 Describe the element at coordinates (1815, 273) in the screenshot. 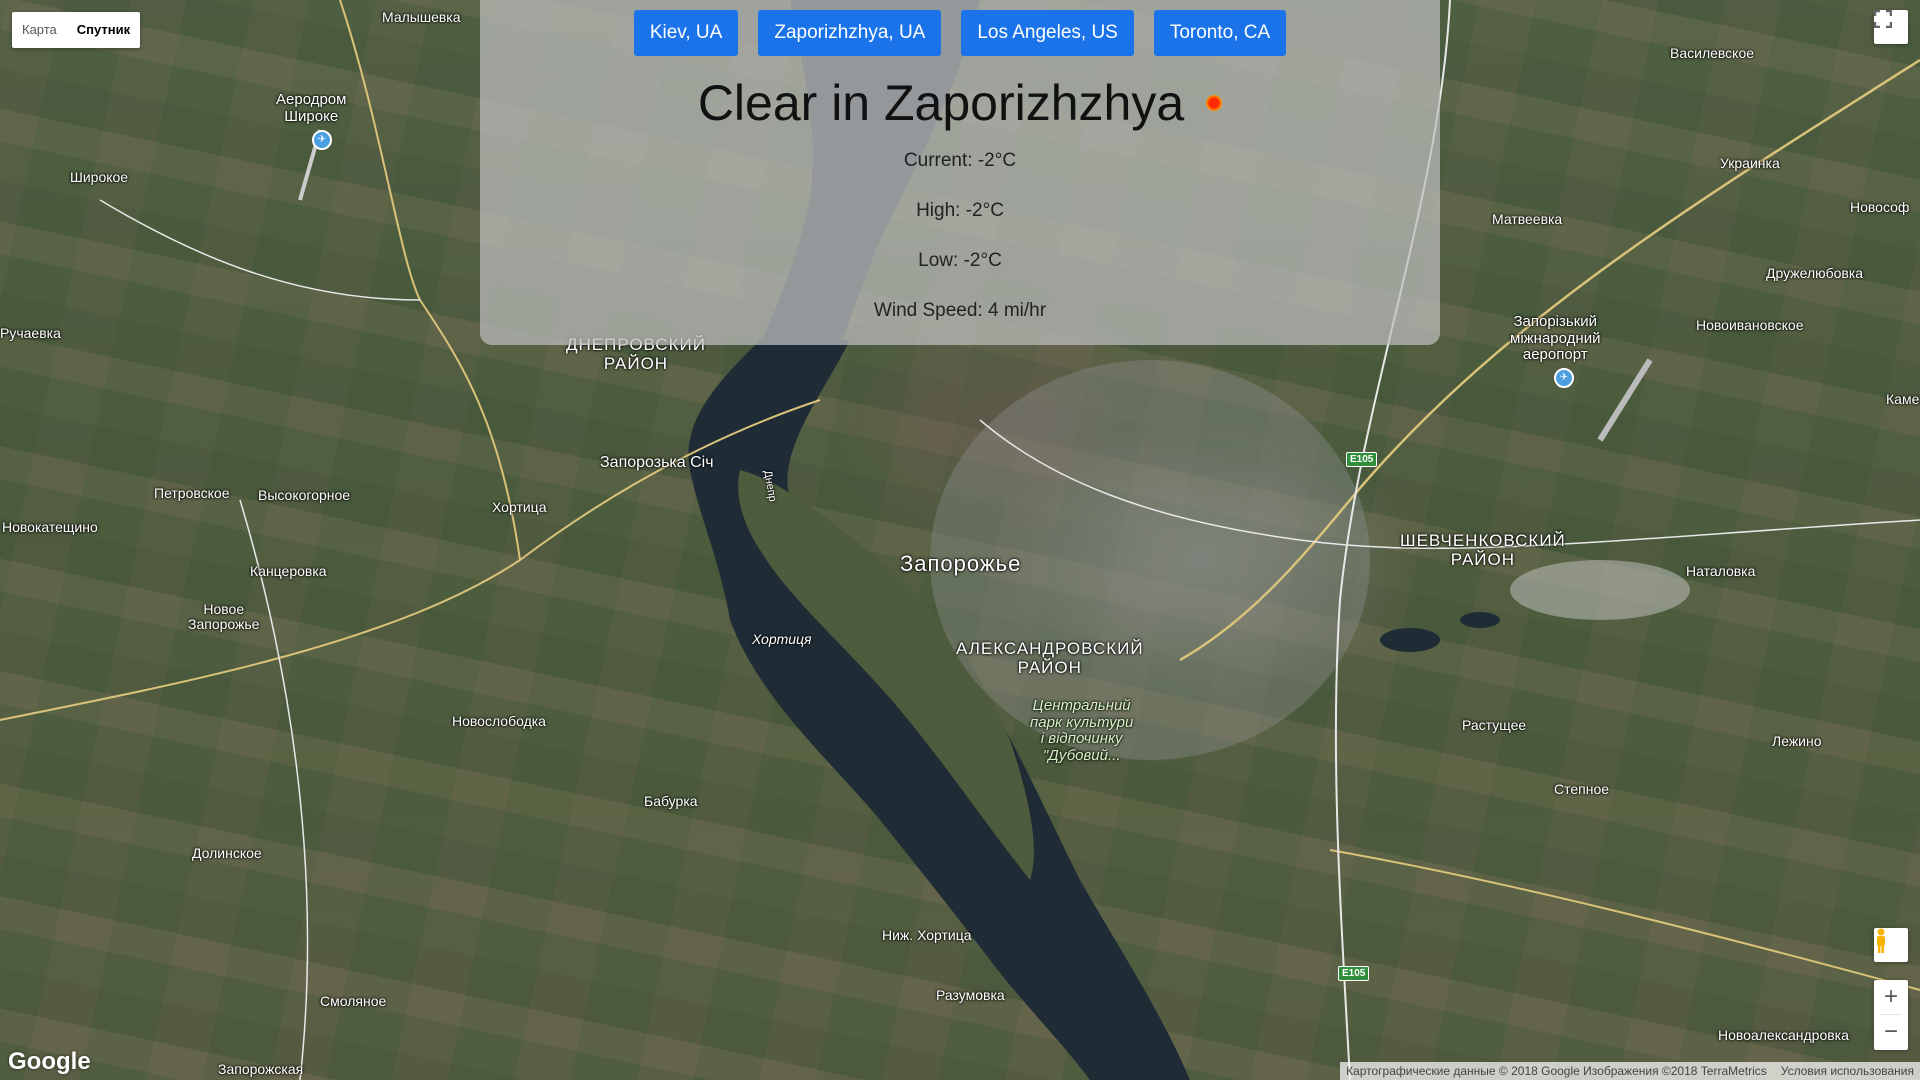

I see `place-label: Дружелюбовка` at that location.